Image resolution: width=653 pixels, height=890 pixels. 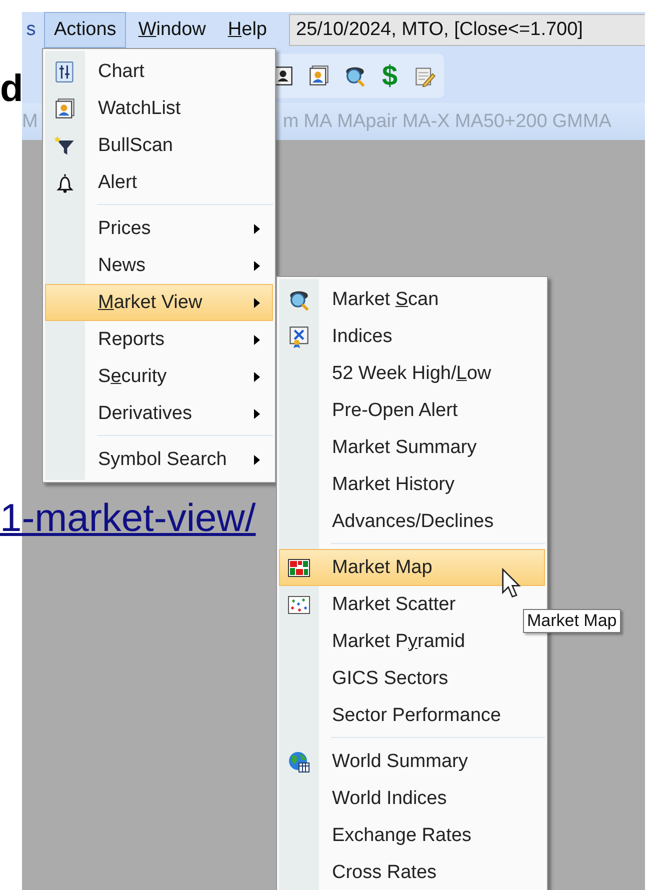 I want to click on menu-item: Cross Rates, so click(x=412, y=872).